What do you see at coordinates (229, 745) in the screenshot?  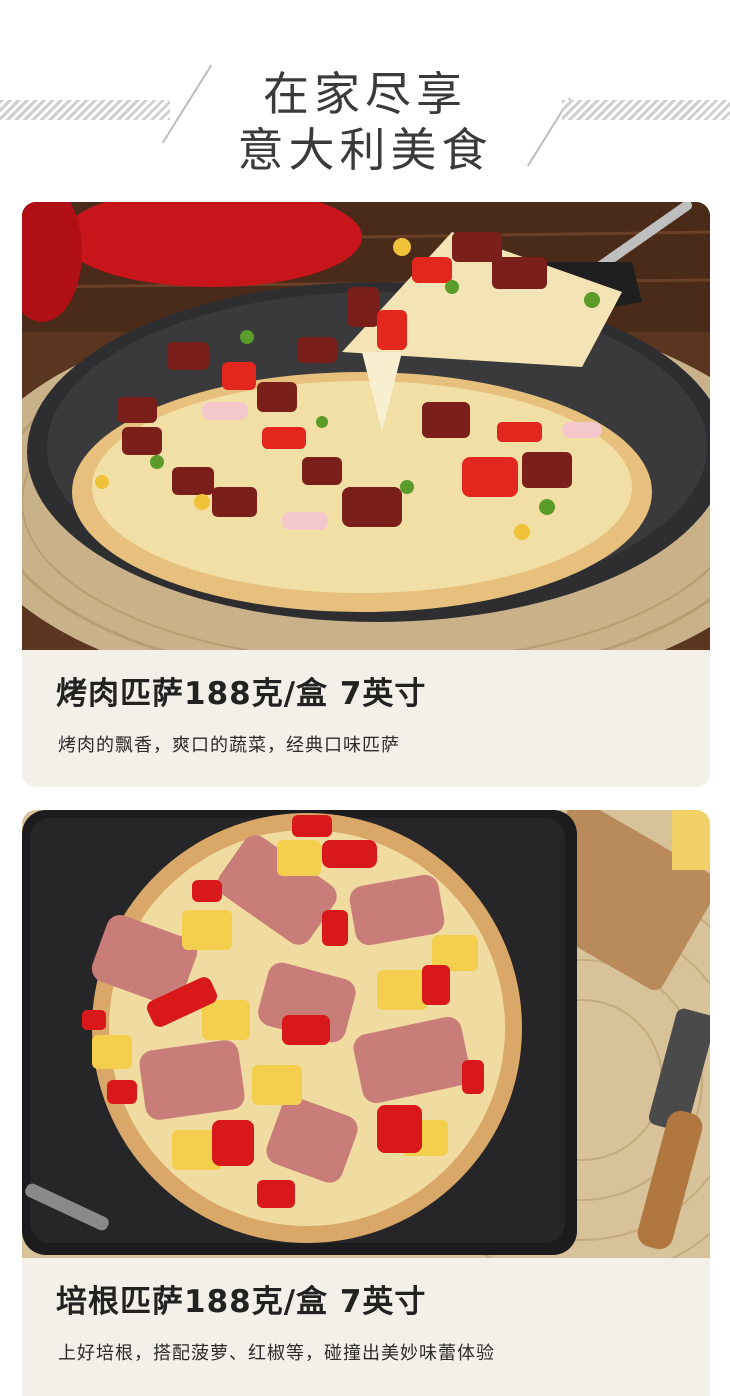 I see `product-description: 烤肉的飘香，爽口的蔬菜，经典口味匹萨` at bounding box center [229, 745].